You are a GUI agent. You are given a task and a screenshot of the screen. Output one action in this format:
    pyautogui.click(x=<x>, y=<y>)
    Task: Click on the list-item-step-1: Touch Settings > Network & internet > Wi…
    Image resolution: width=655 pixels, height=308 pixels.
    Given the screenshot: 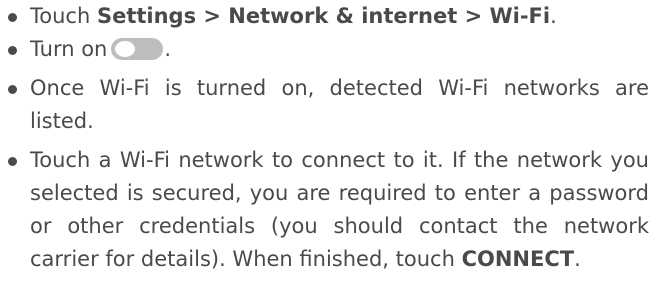 What is the action you would take?
    pyautogui.click(x=327, y=16)
    